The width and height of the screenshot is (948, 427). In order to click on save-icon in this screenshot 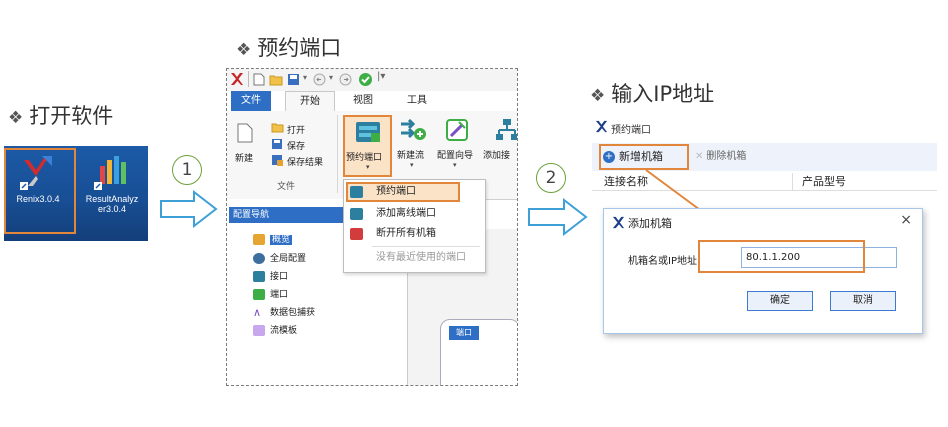, I will do `click(293, 79)`.